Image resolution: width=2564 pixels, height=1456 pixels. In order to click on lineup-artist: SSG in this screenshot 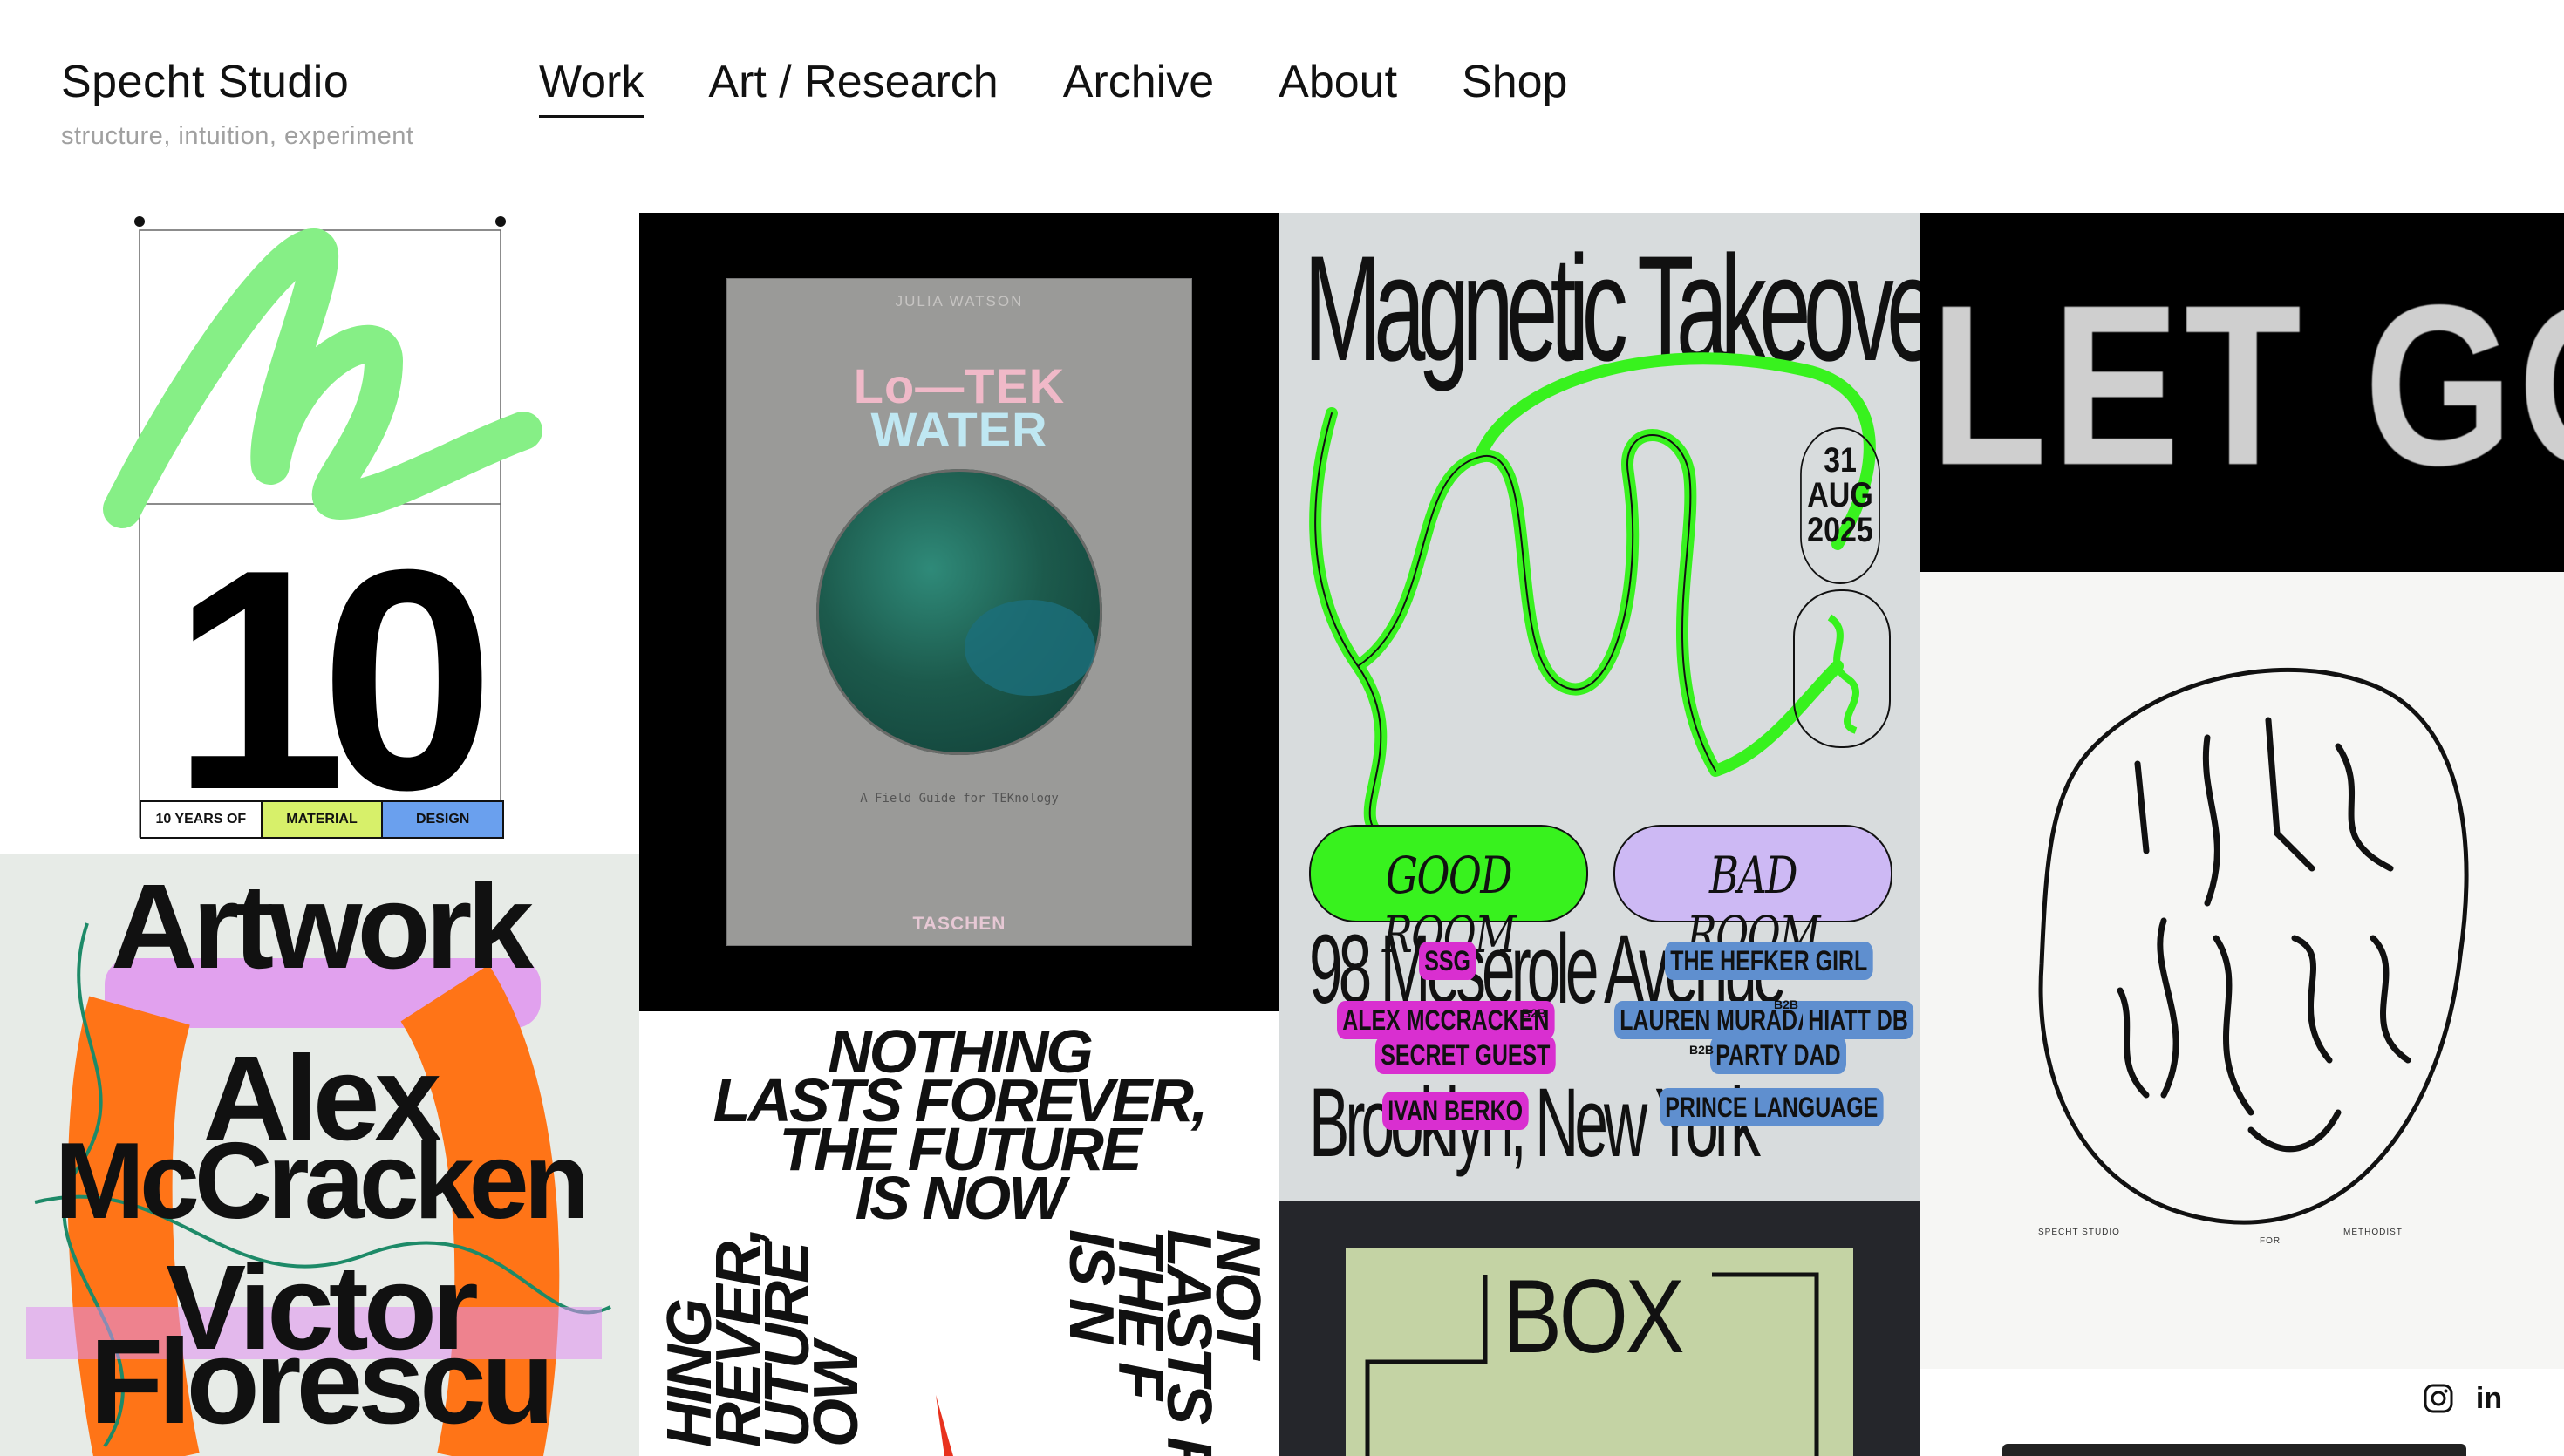, I will do `click(1447, 961)`.